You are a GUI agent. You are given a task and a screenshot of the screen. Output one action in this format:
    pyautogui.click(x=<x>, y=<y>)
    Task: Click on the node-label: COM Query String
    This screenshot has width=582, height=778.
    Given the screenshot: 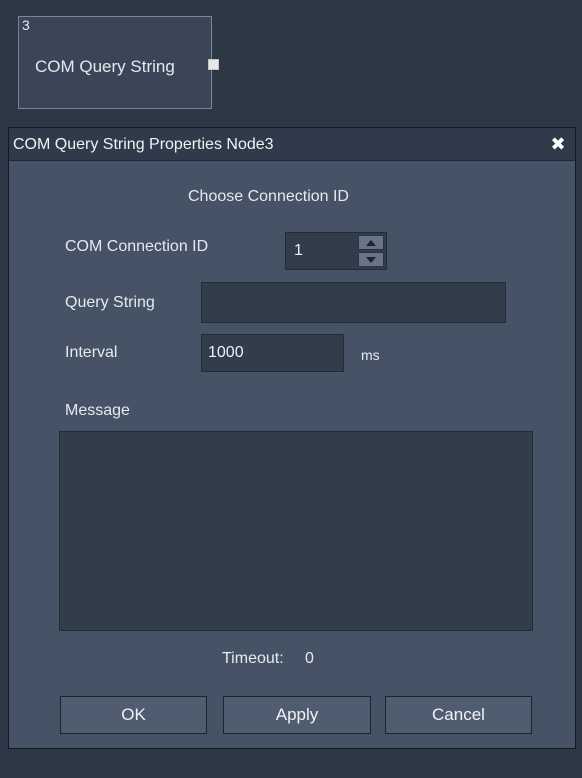 What is the action you would take?
    pyautogui.click(x=105, y=66)
    